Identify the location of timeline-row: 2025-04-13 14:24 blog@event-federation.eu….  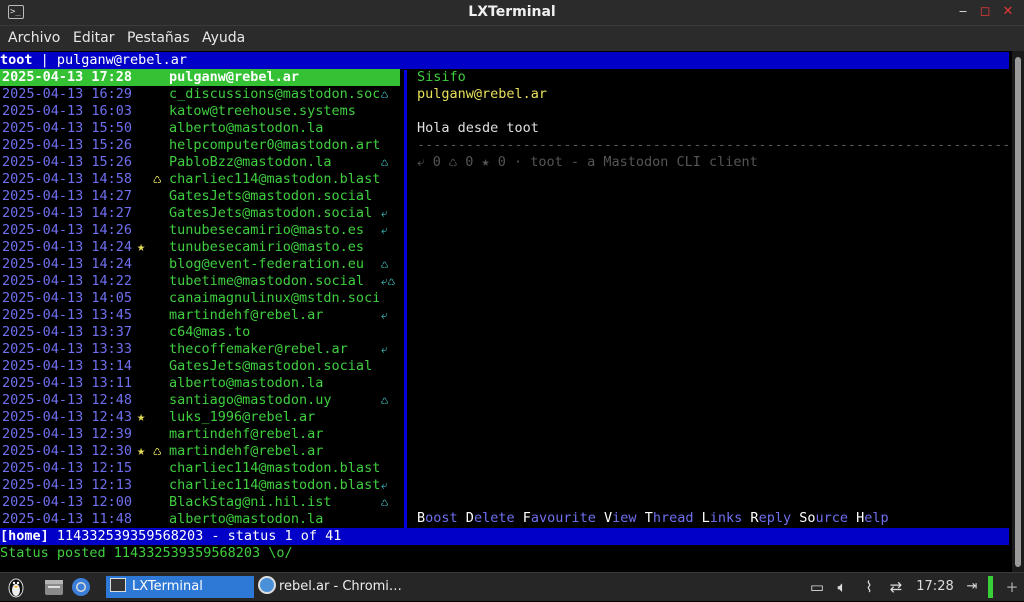
(200, 264).